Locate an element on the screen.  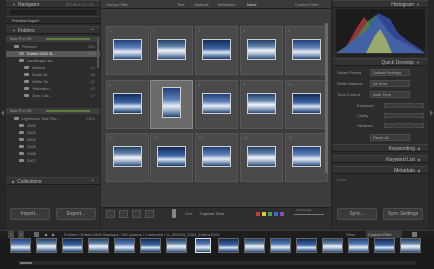
forward-arrow-icon: ▶ is located at coordinates (53, 234).